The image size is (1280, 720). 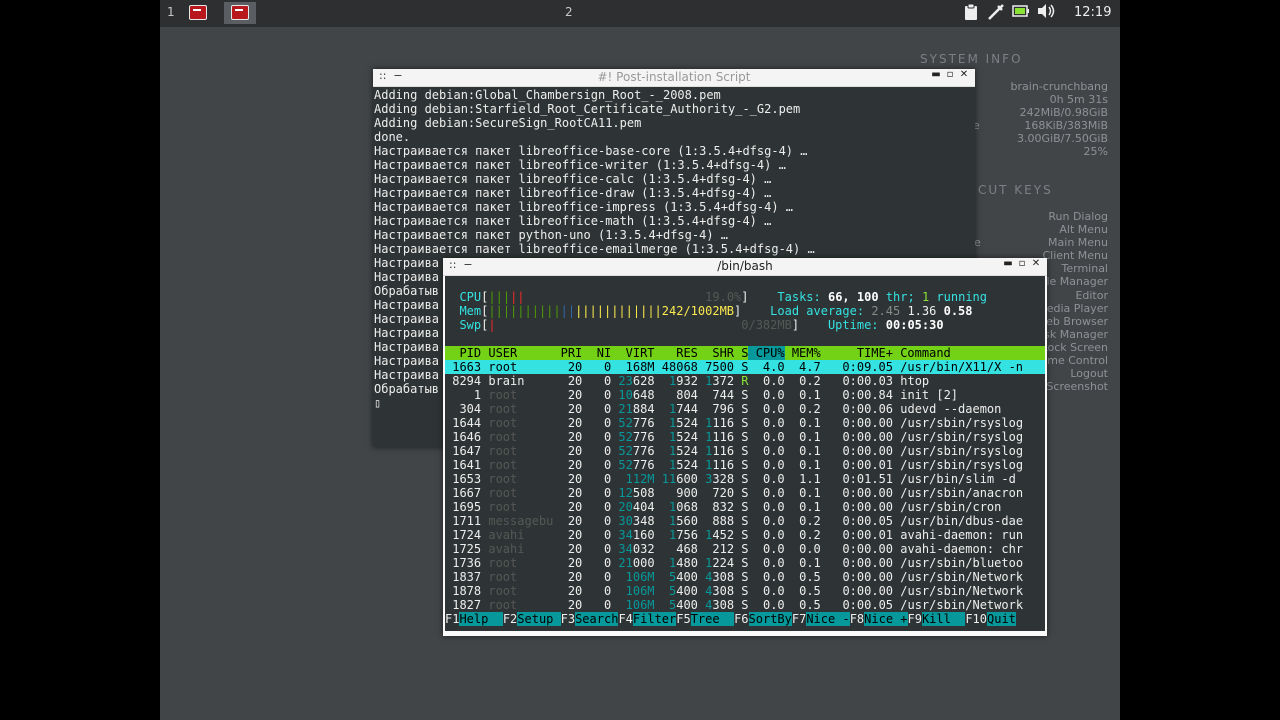 What do you see at coordinates (171, 12) in the screenshot?
I see `workspace-1-label: 1` at bounding box center [171, 12].